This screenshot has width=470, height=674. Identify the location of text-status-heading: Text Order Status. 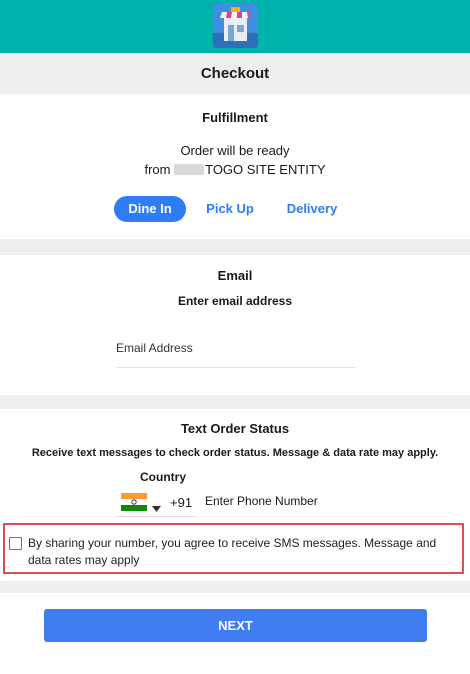
(235, 428).